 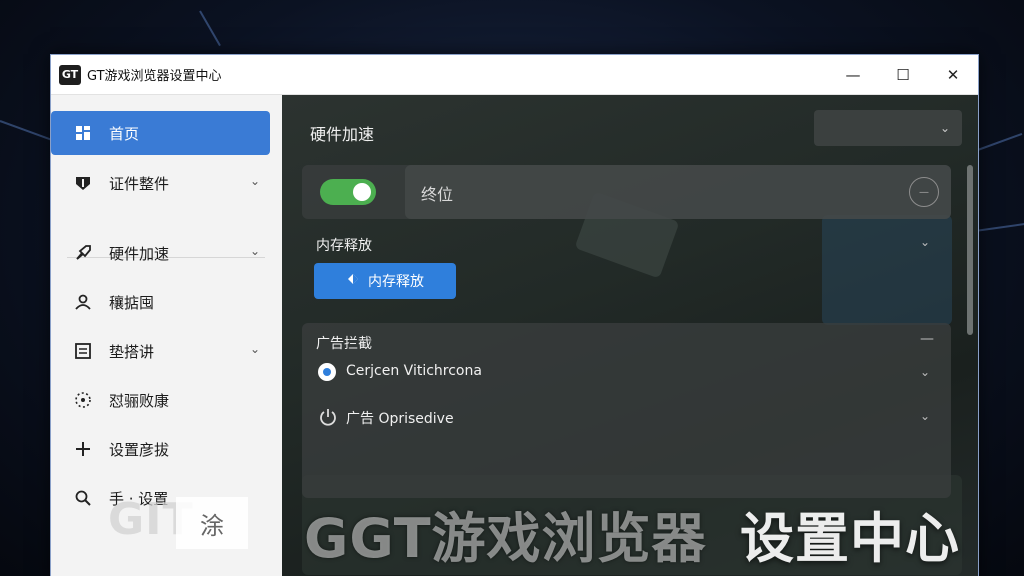 I want to click on power-icon, so click(x=328, y=419).